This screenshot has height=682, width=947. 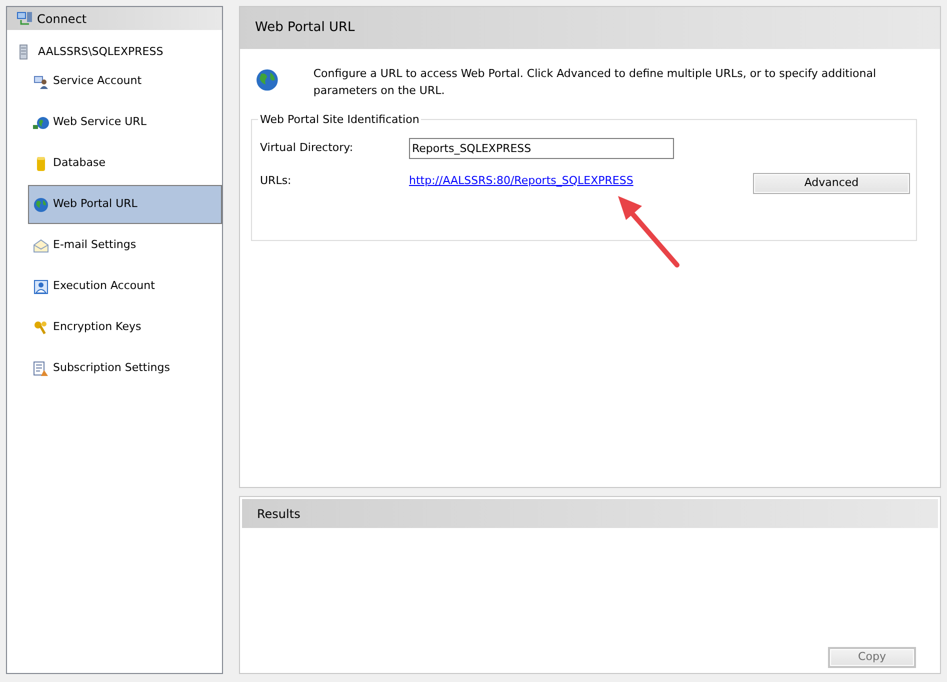 I want to click on computers-icon, so click(x=25, y=18).